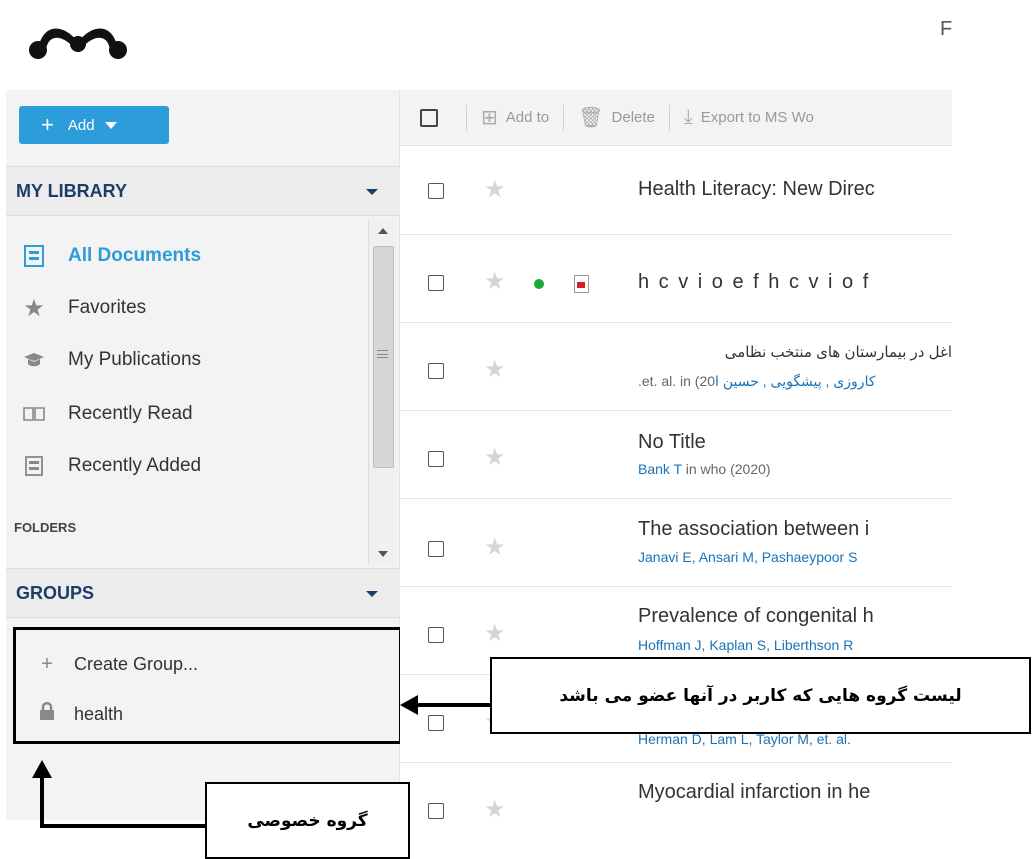 The height and width of the screenshot is (859, 1033). Describe the element at coordinates (135, 465) in the screenshot. I see `sidebar-item-label: Recently Added` at that location.